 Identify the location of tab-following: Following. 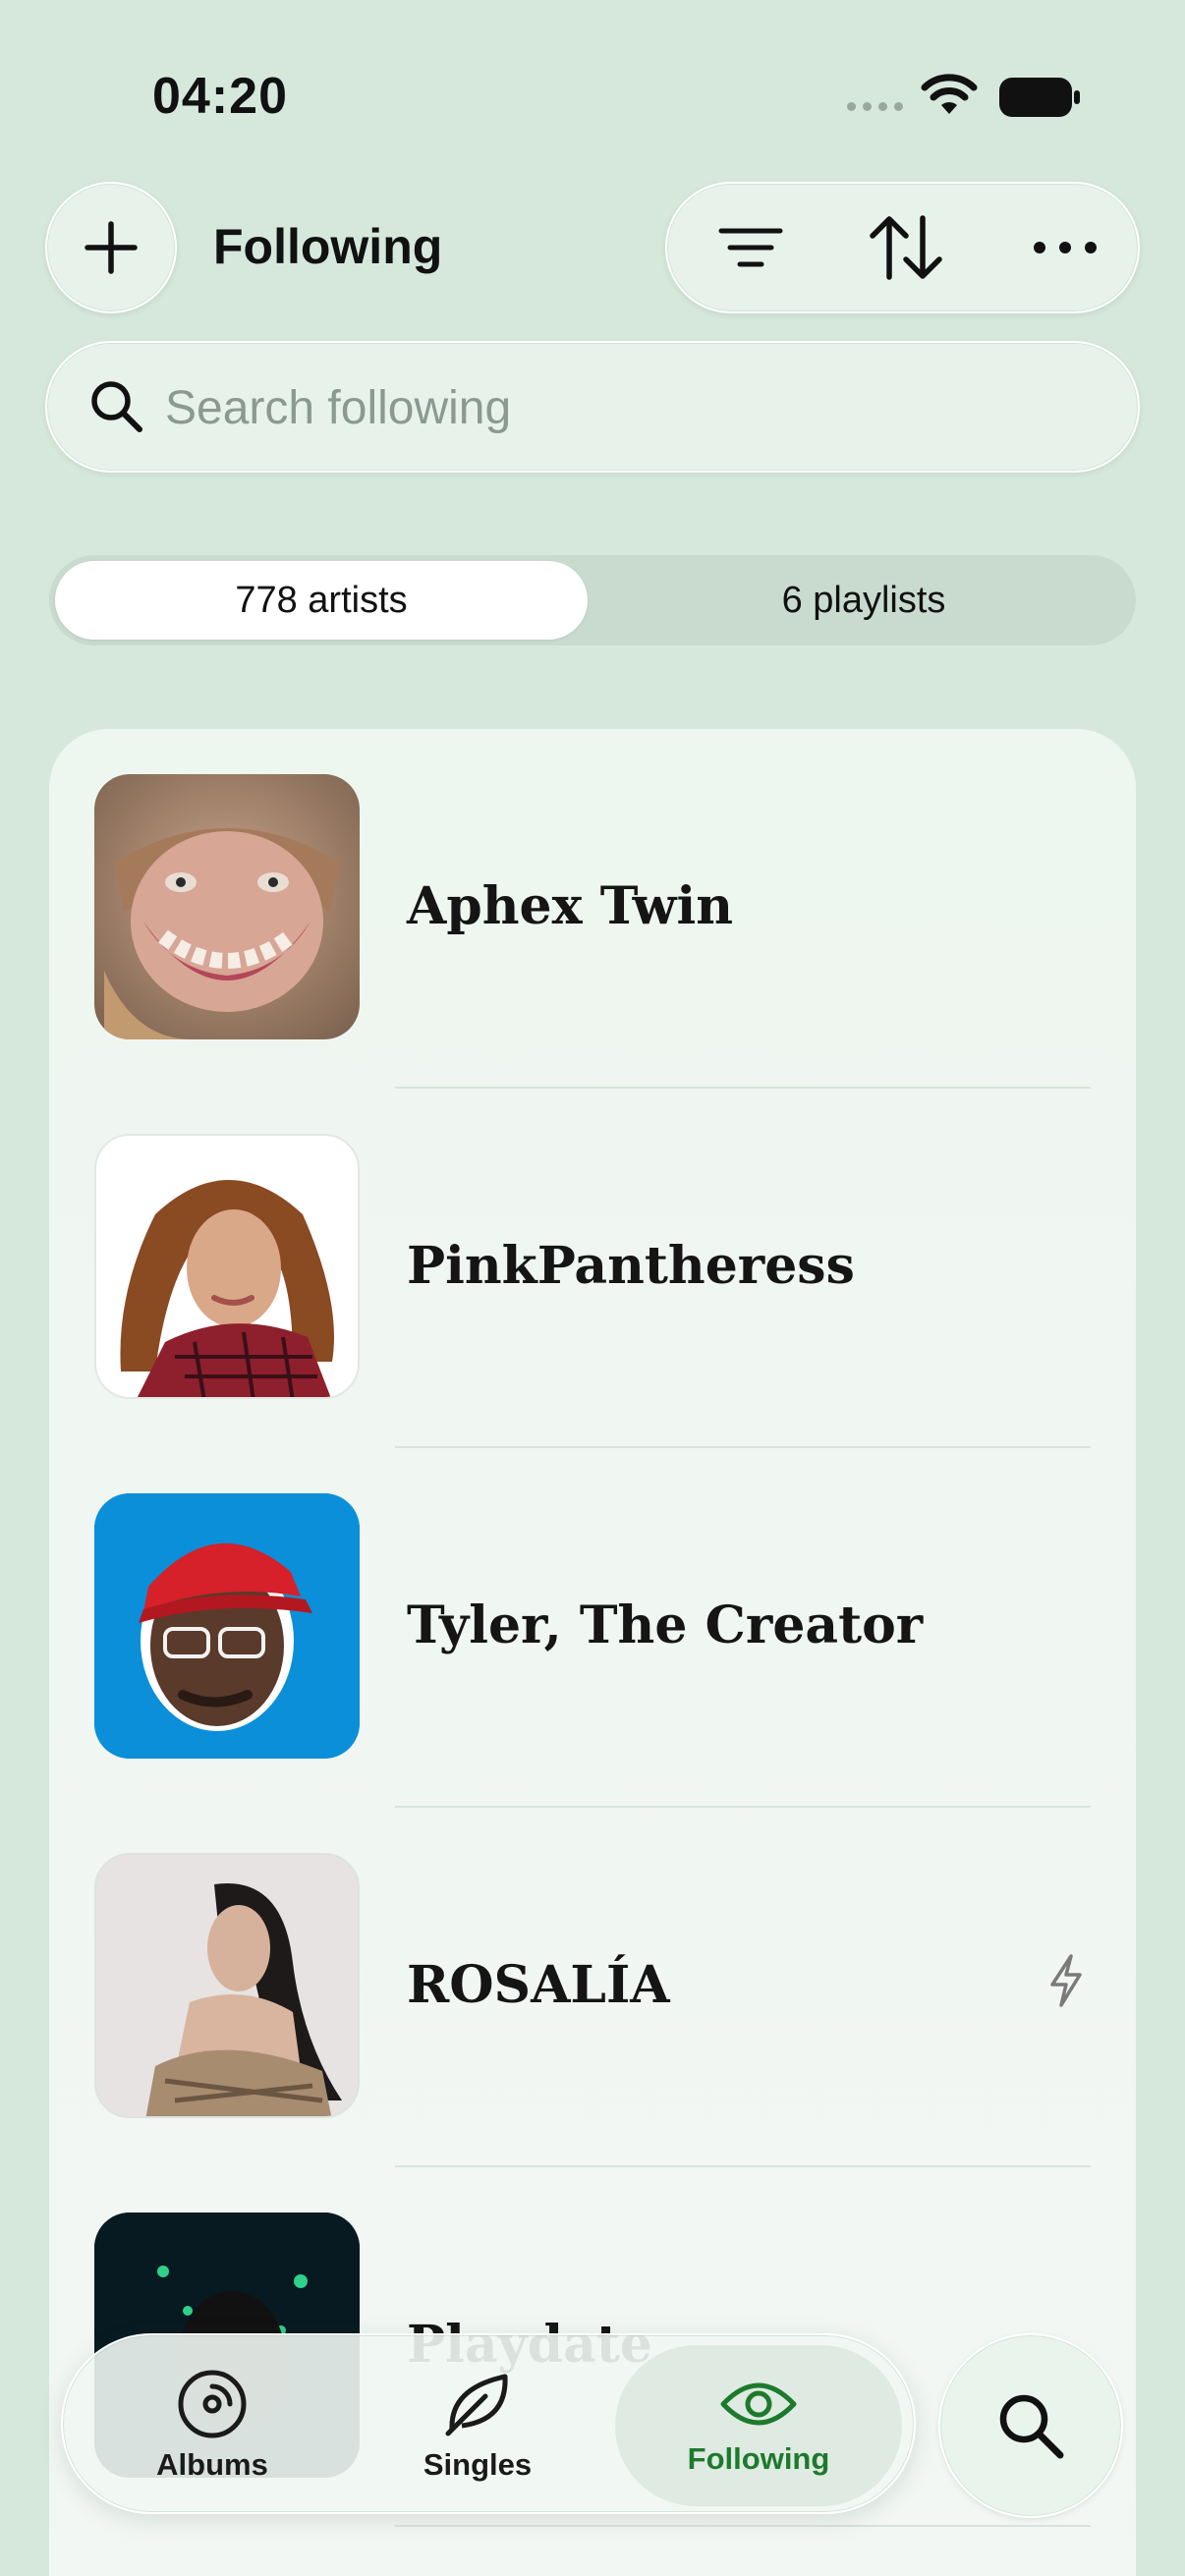
(759, 2425).